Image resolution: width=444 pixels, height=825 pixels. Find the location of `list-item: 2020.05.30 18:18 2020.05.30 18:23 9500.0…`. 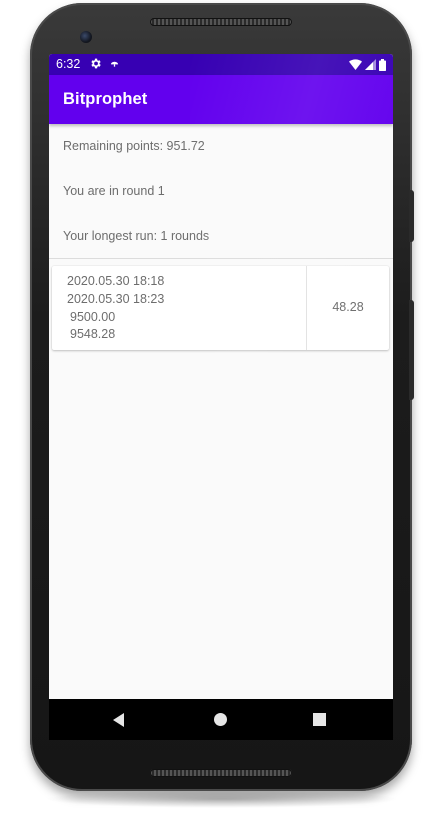

list-item: 2020.05.30 18:18 2020.05.30 18:23 9500.0… is located at coordinates (220, 308).